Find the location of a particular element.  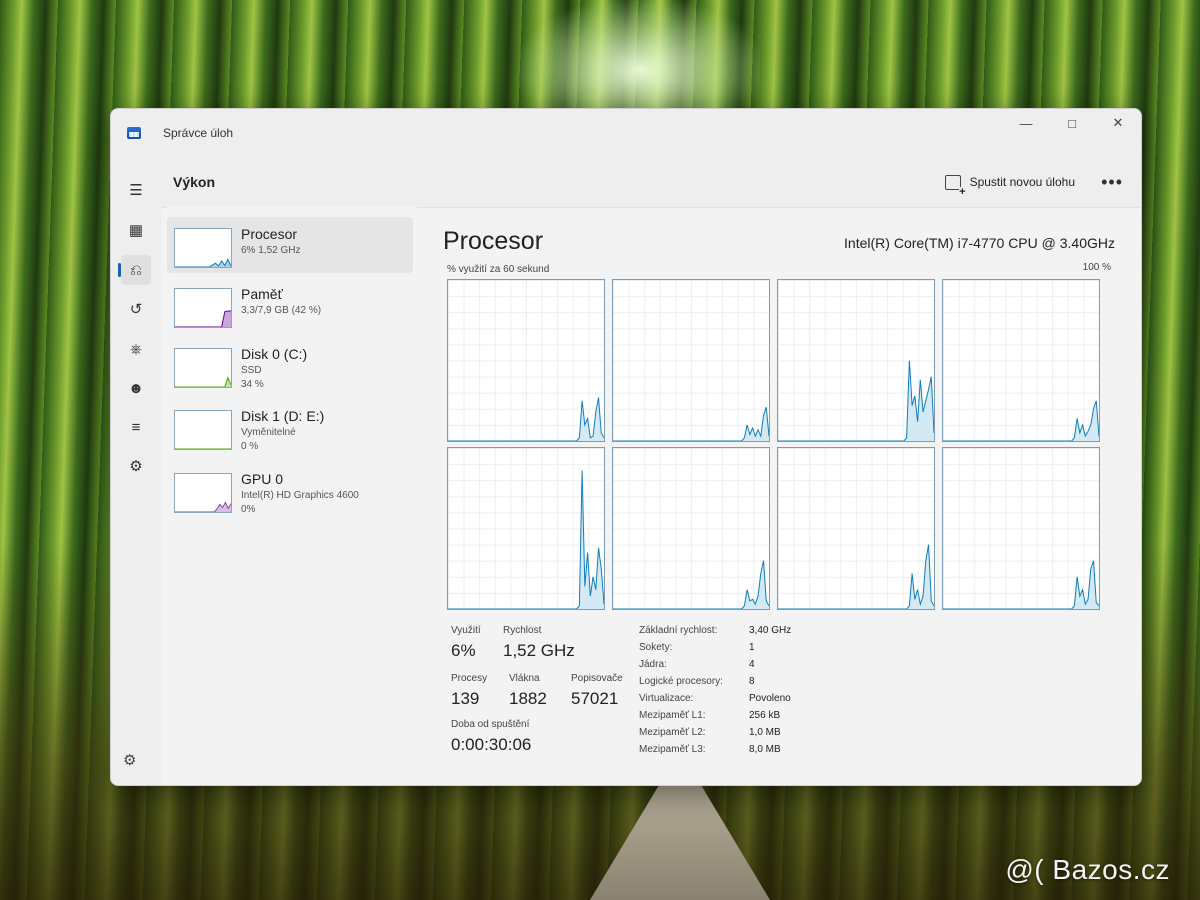

util-value: 6% is located at coordinates (463, 650).